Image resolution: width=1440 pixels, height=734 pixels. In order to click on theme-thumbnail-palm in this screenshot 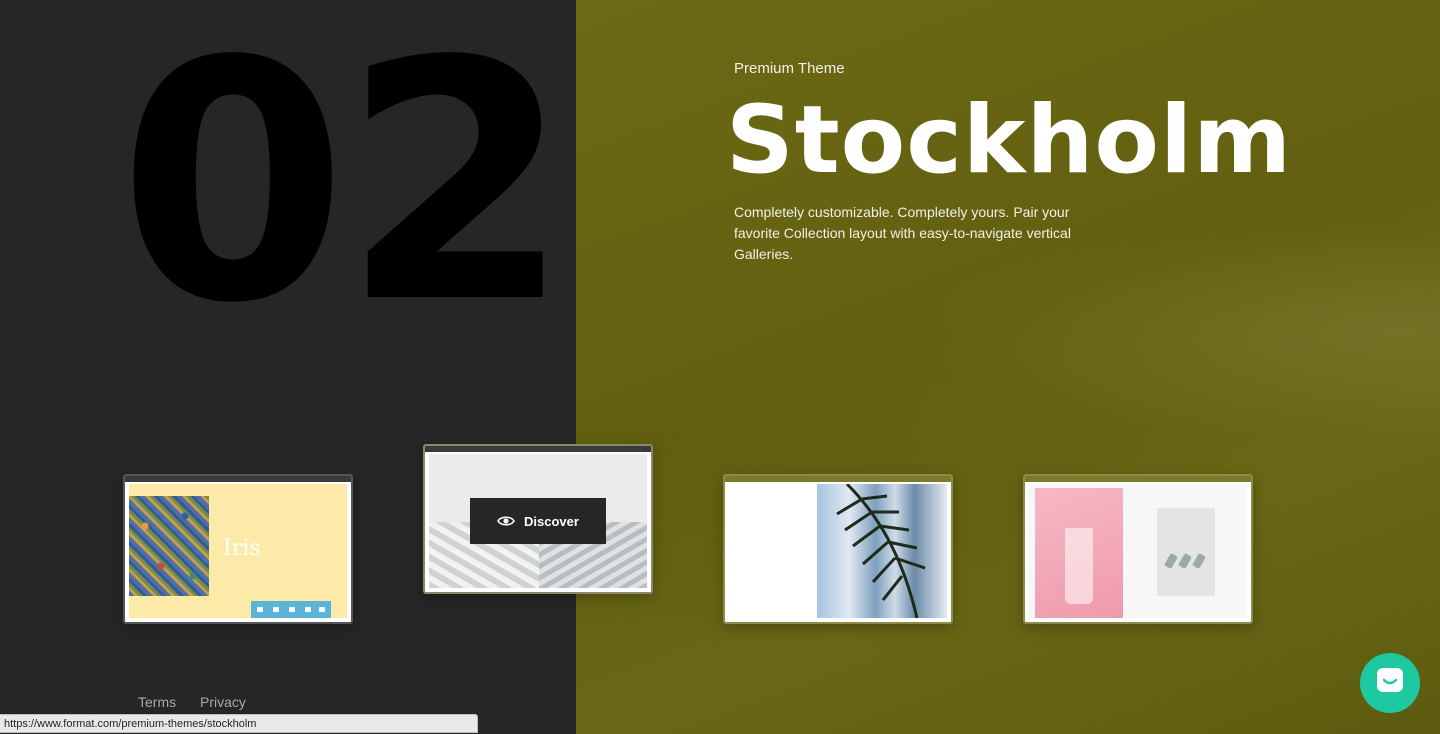, I will do `click(838, 549)`.